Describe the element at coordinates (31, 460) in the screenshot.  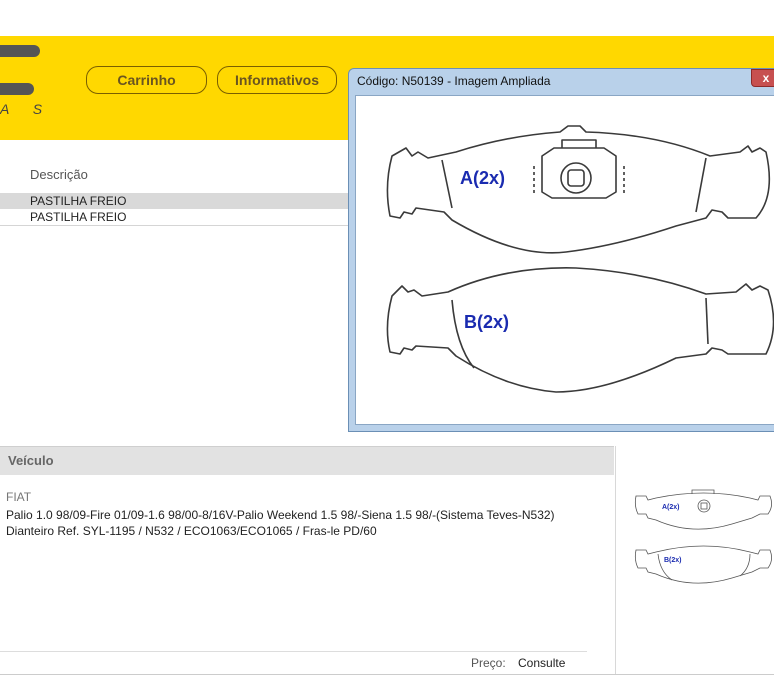
I see `vehicle-header-label: Veículo` at that location.